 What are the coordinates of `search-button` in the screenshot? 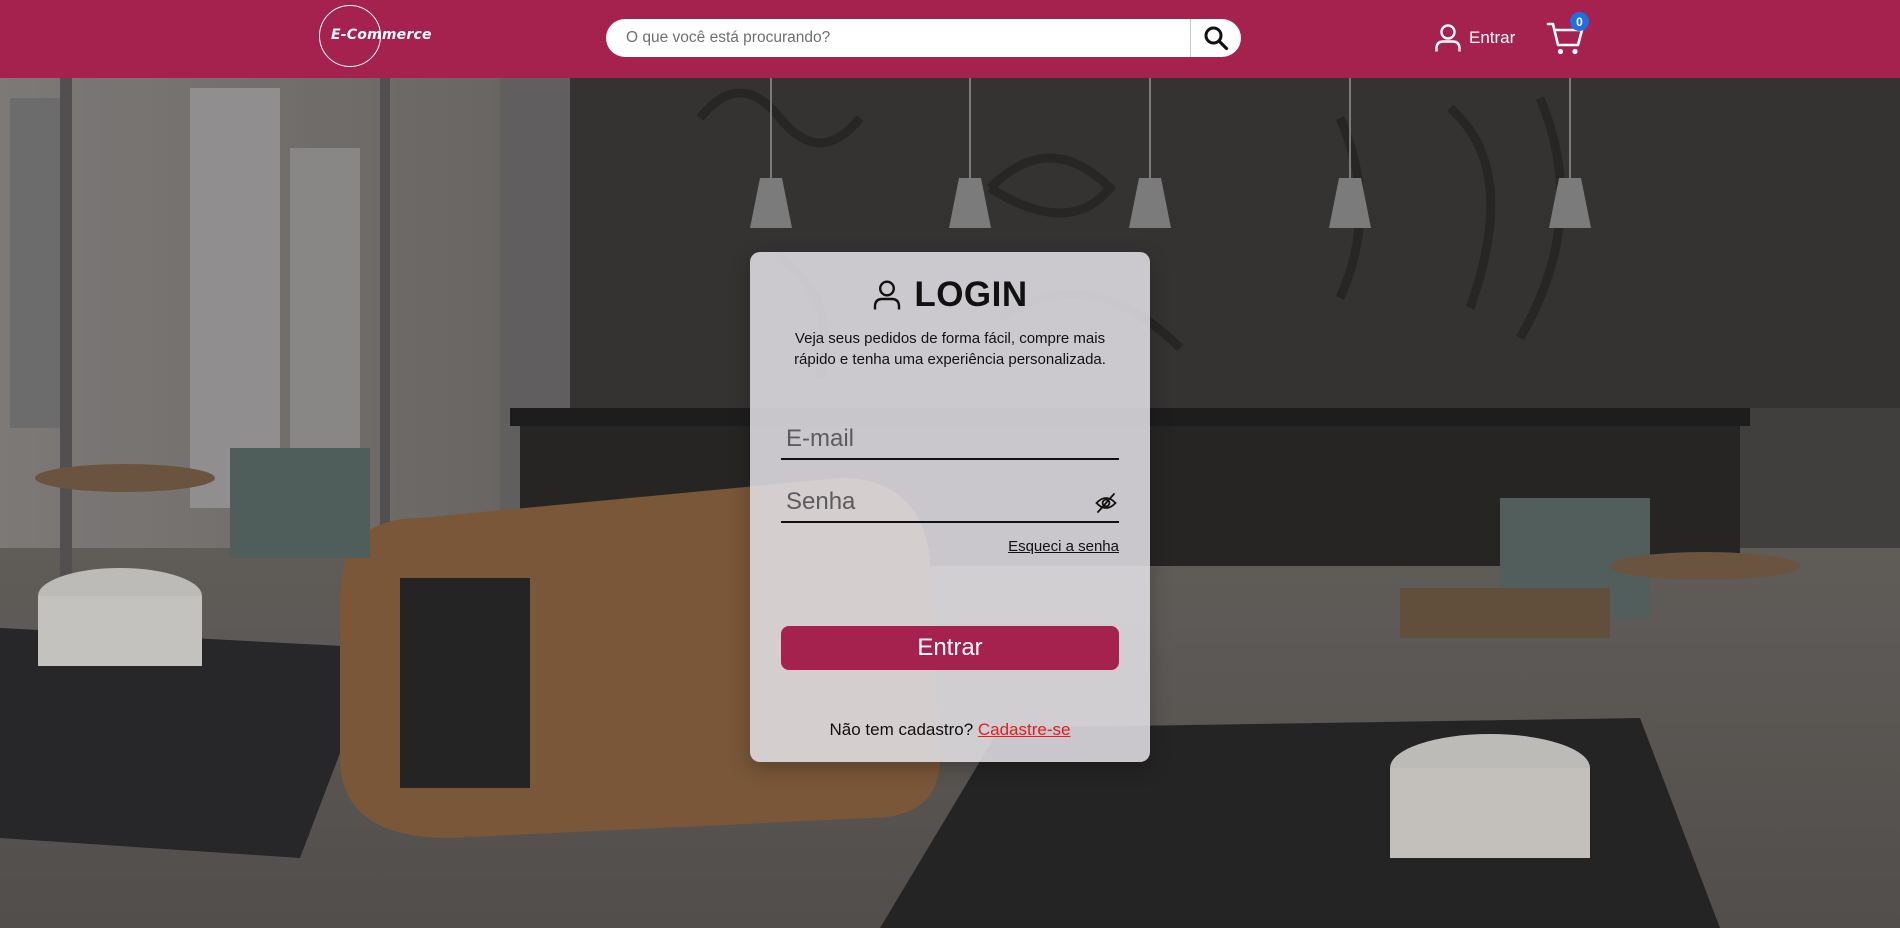 It's located at (1215, 38).